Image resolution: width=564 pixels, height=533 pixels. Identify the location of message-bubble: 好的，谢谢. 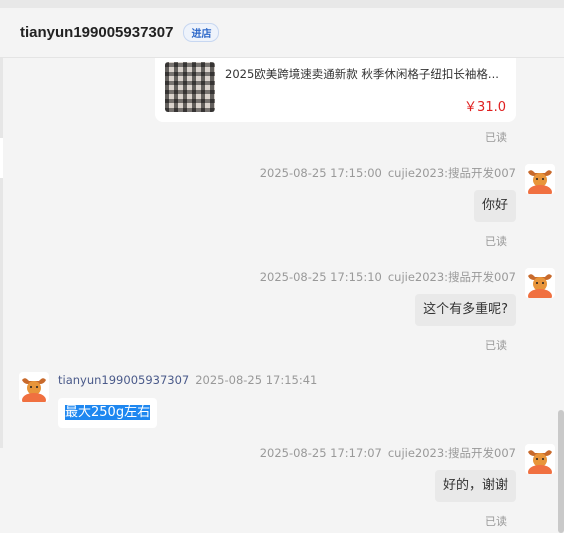
(475, 486).